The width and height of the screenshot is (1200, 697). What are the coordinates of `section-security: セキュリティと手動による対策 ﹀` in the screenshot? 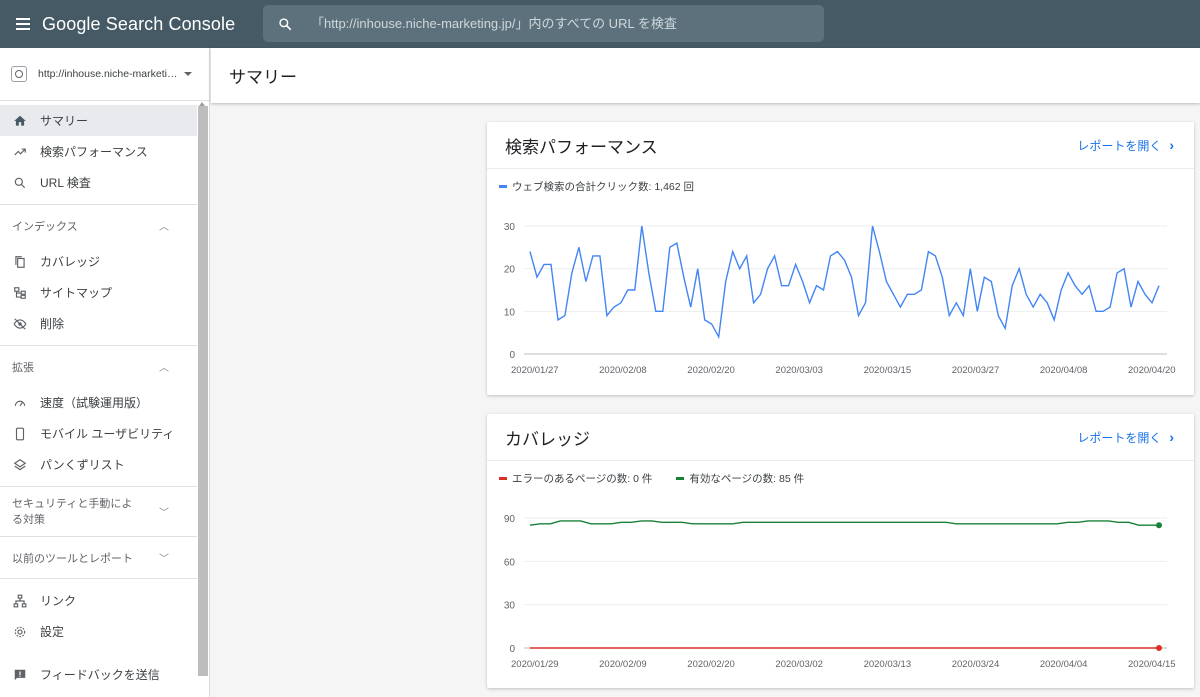 It's located at (98, 511).